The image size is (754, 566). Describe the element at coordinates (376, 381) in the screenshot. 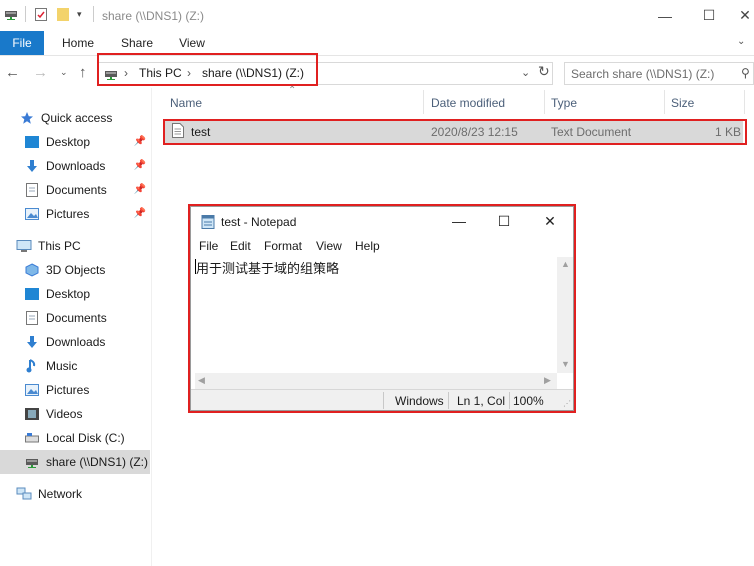

I see `horizontal-scrollbar: ◀ ▶` at that location.